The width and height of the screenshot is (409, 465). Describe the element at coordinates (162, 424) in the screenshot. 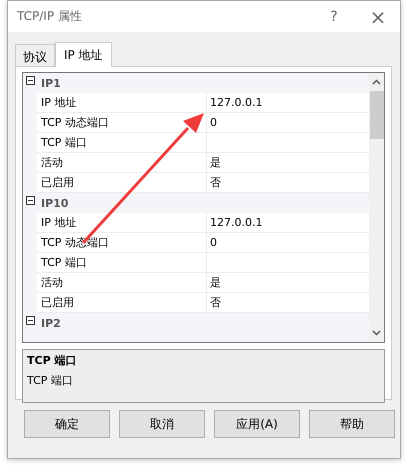

I see `dialog-button: 取消` at that location.